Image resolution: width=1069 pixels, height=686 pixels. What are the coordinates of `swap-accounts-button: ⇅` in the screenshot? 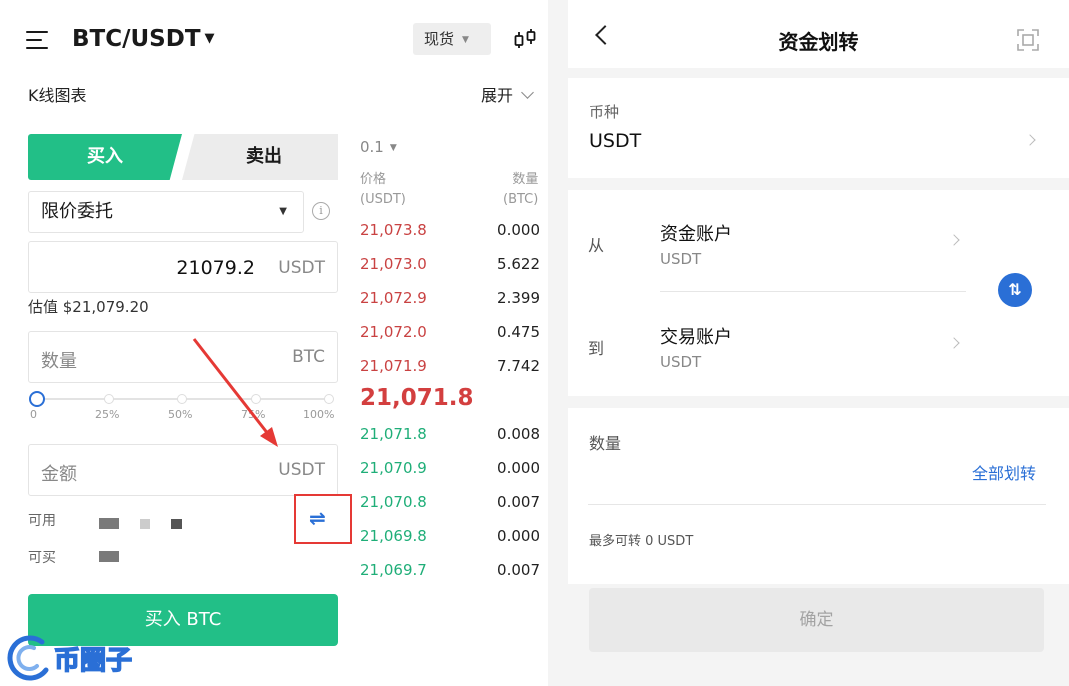 It's located at (1015, 290).